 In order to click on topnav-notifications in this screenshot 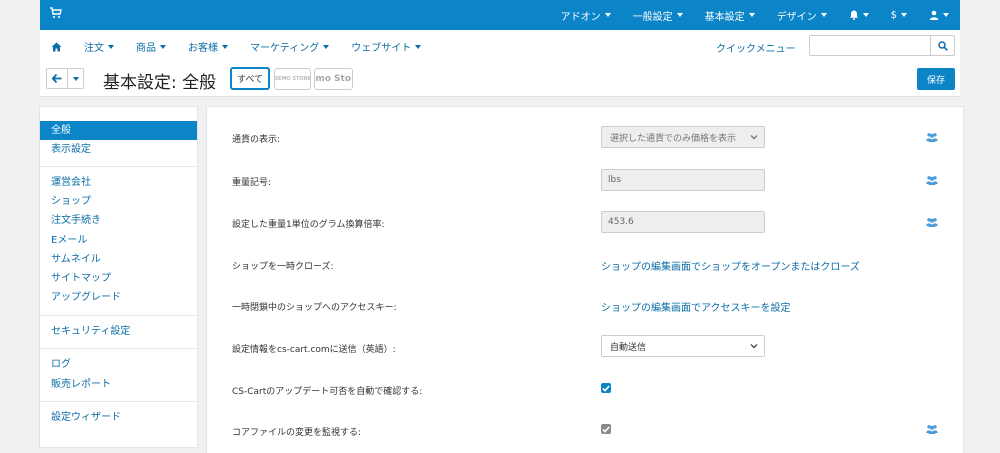, I will do `click(859, 15)`.